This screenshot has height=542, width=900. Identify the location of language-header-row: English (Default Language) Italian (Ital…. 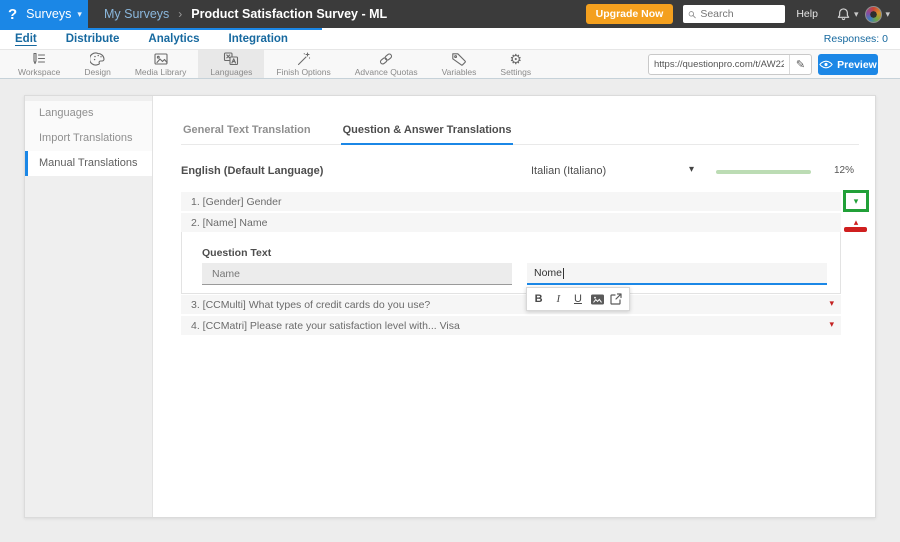
(520, 172).